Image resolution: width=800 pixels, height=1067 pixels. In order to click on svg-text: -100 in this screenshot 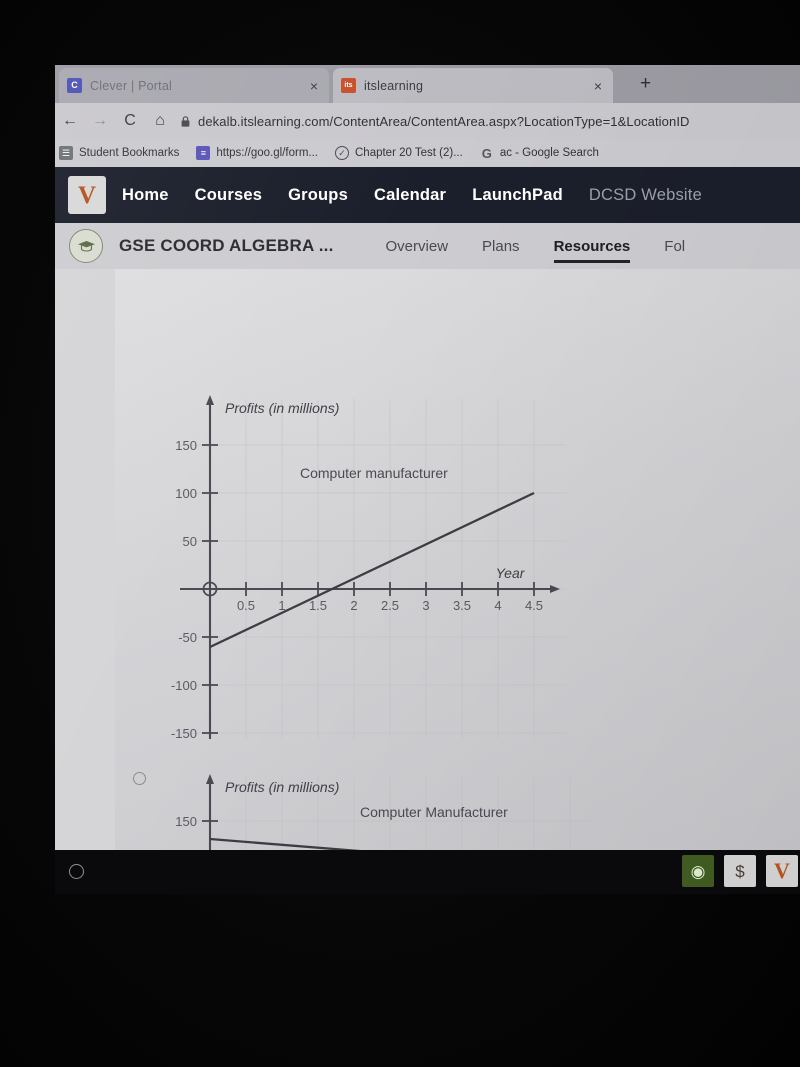, I will do `click(184, 685)`.